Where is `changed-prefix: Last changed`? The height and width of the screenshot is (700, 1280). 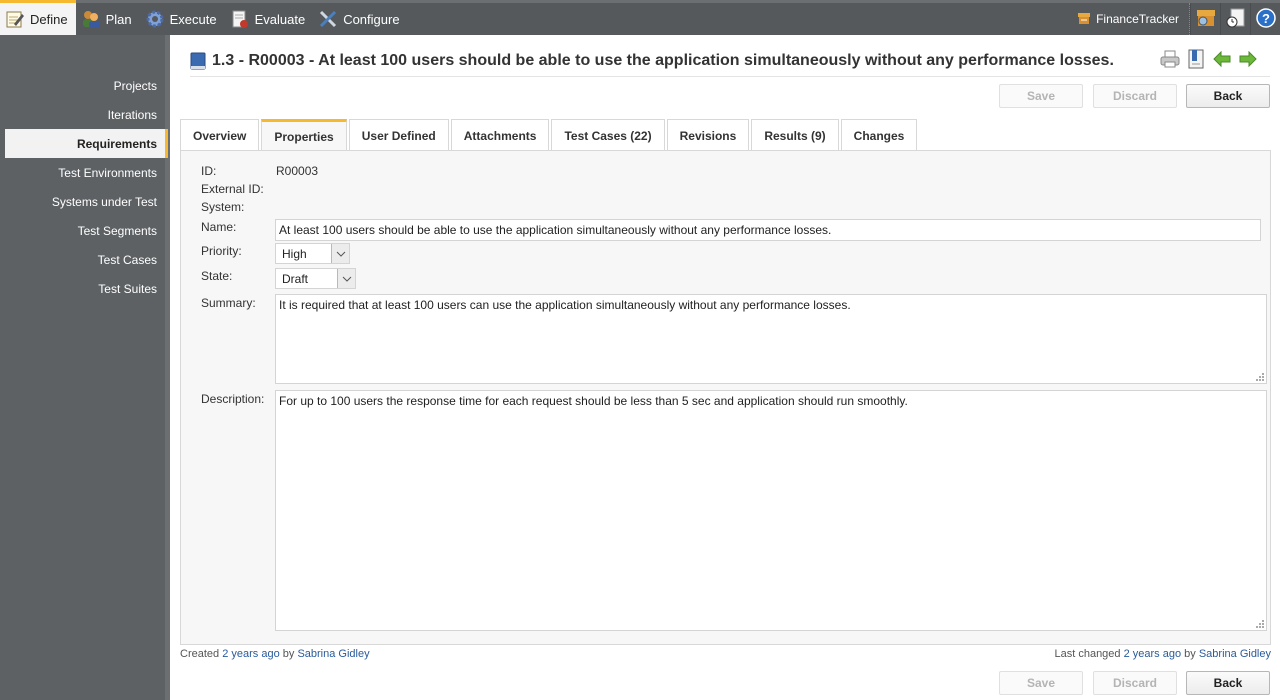 changed-prefix: Last changed is located at coordinates (1087, 654).